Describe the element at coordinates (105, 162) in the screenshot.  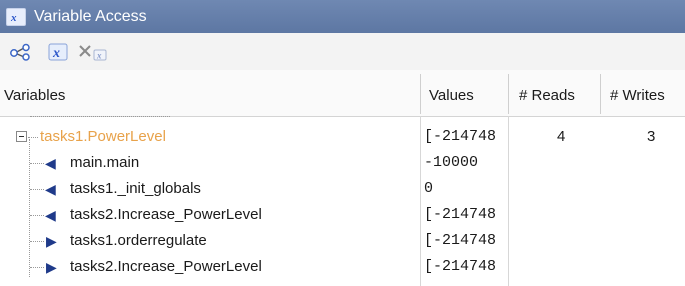
I see `accessor-name: main.main` at that location.